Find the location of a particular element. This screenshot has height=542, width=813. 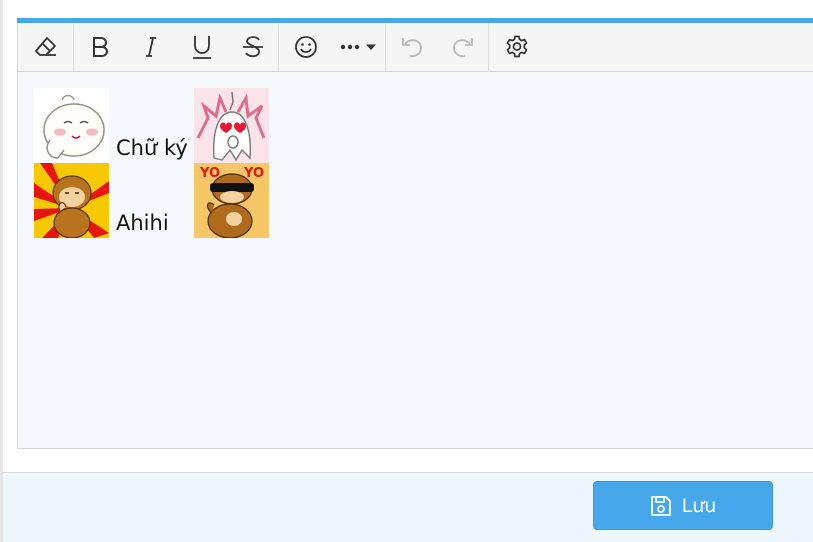

italic-button is located at coordinates (150, 47).